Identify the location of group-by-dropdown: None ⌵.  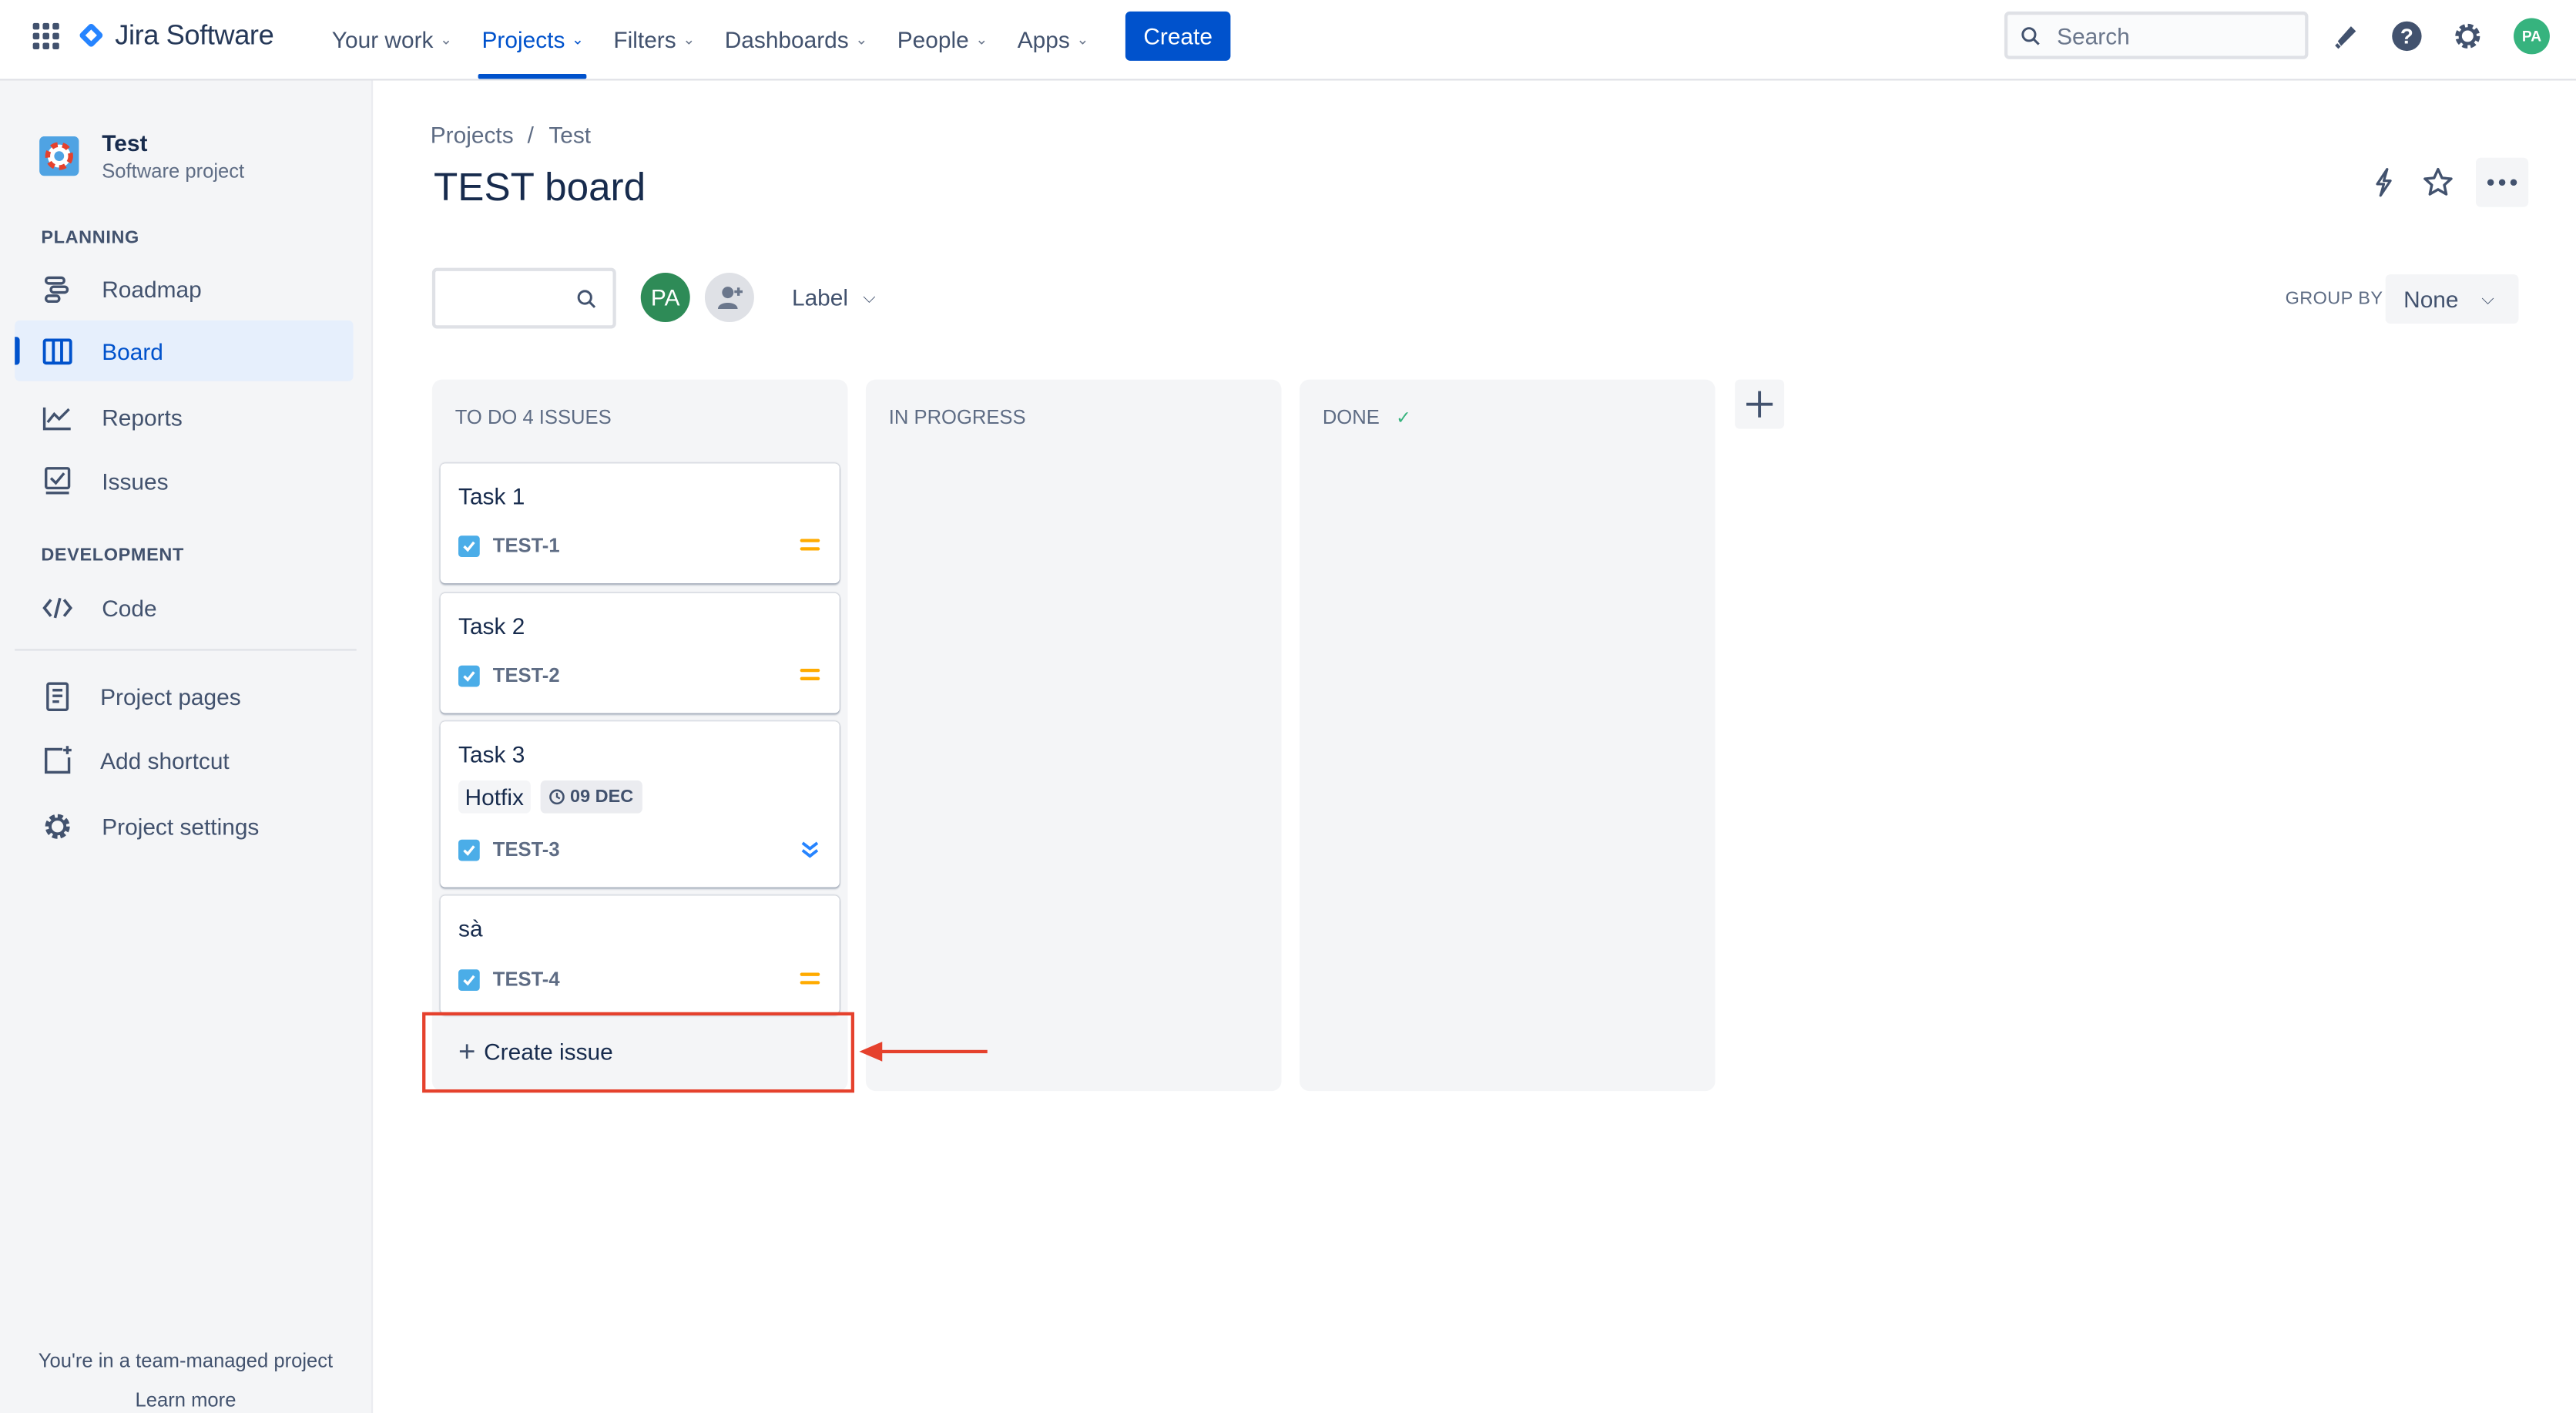
(2452, 299).